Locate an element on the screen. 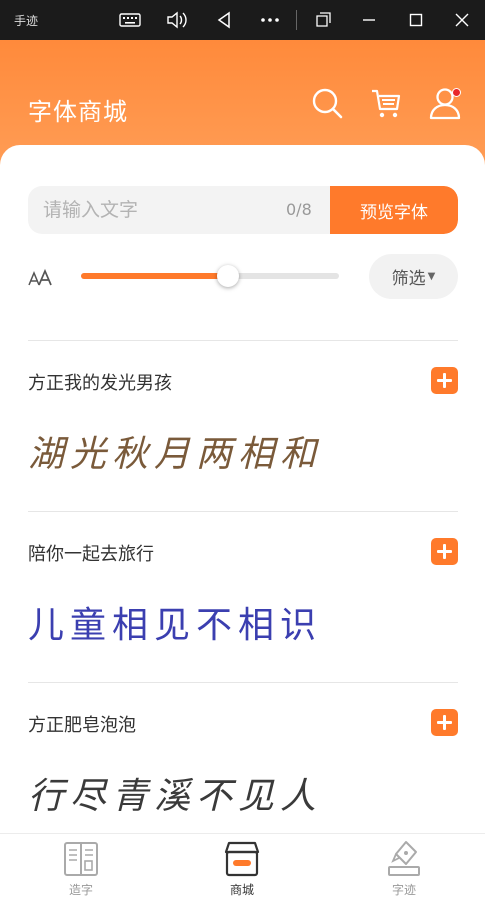  more-icon is located at coordinates (270, 20).